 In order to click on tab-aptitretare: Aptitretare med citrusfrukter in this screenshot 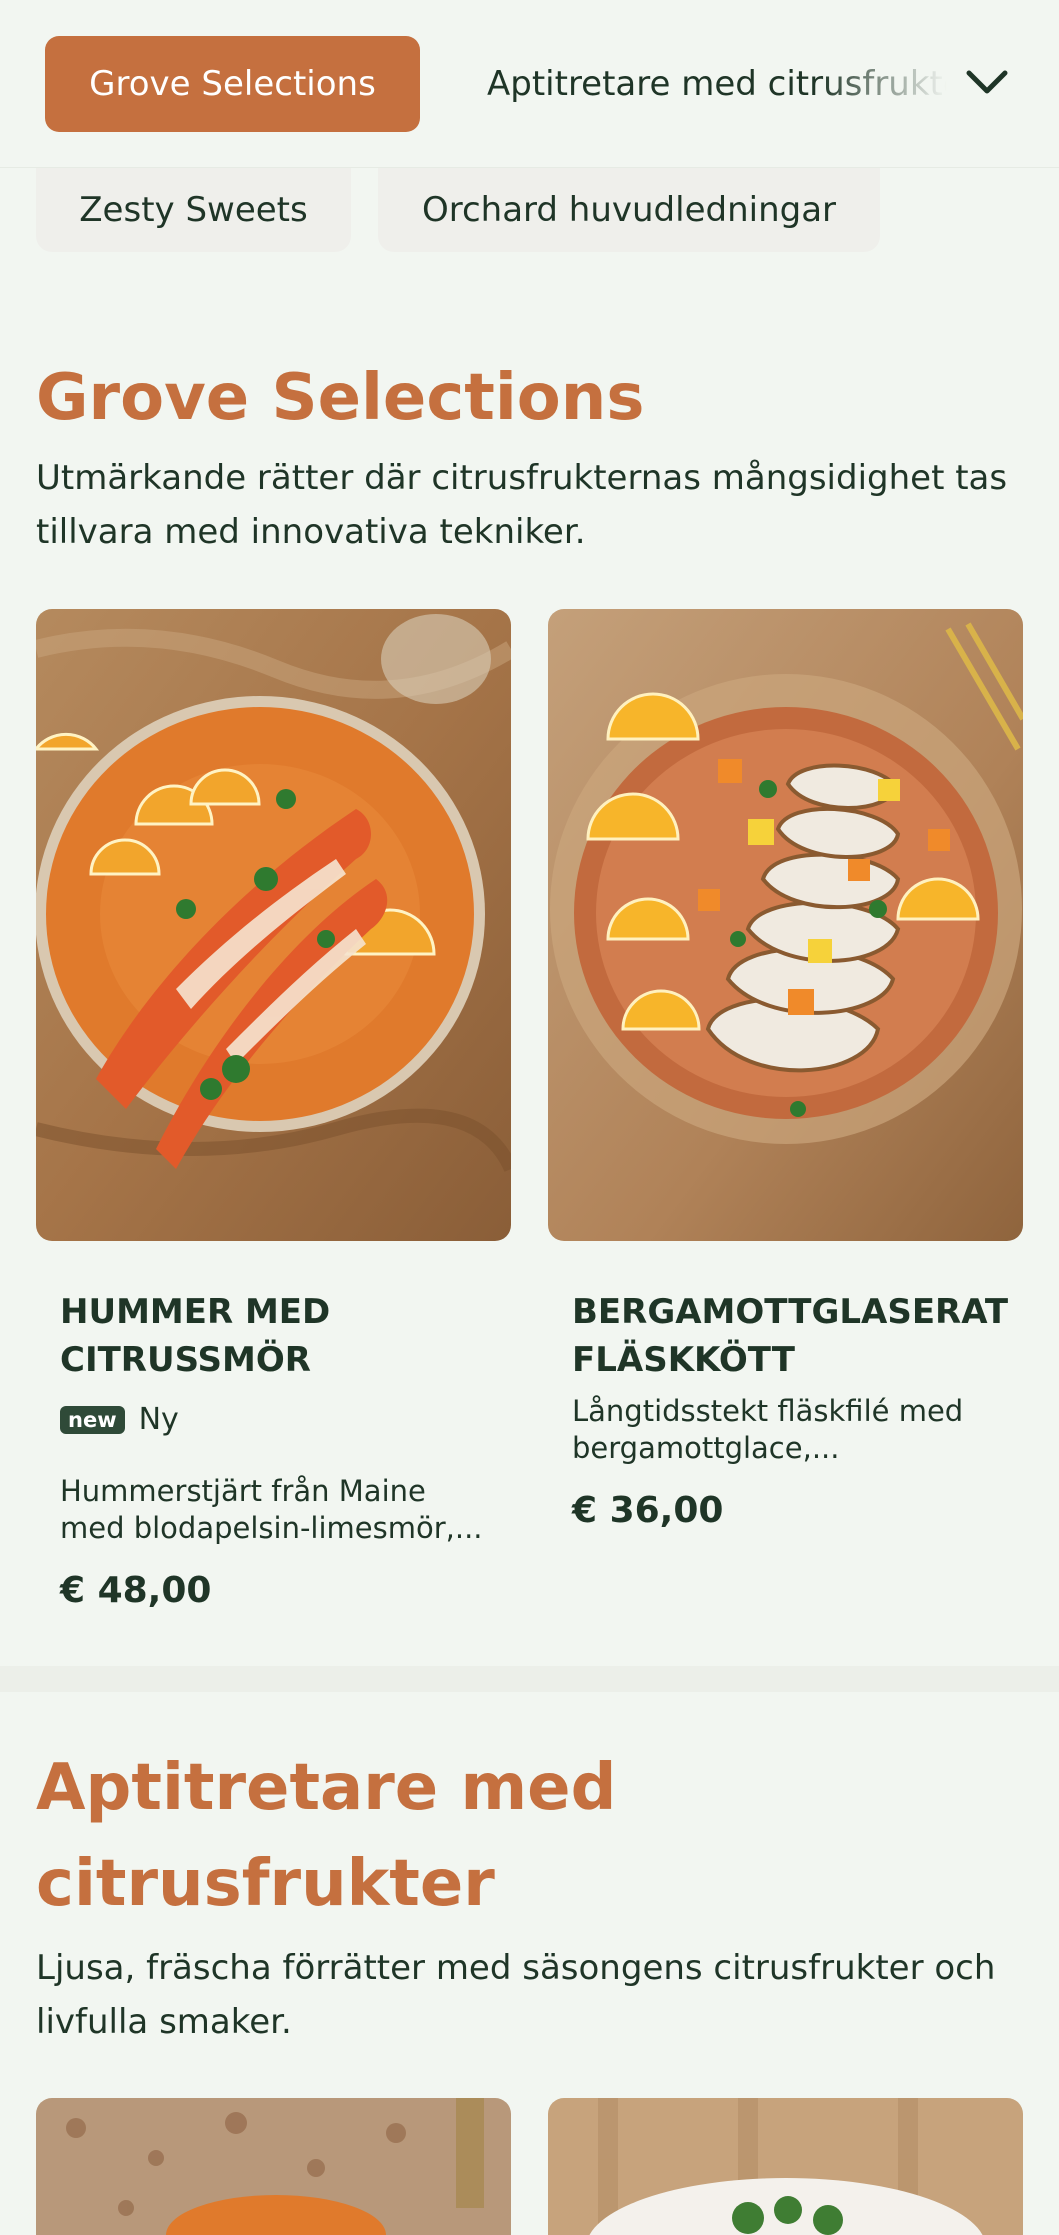, I will do `click(717, 84)`.